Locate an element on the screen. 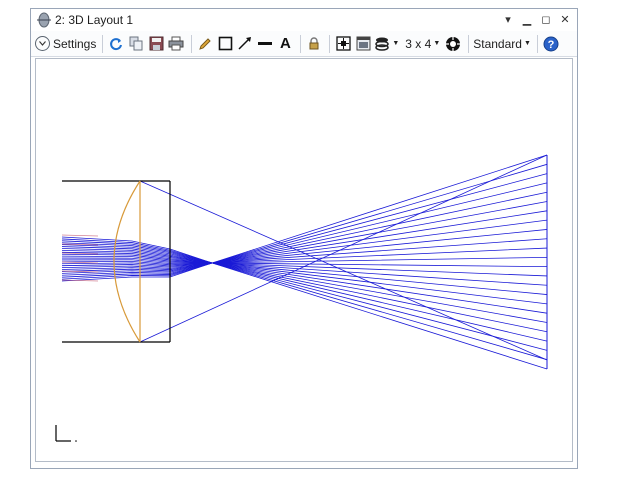 This screenshot has height=477, width=625. fit-icon is located at coordinates (343, 44).